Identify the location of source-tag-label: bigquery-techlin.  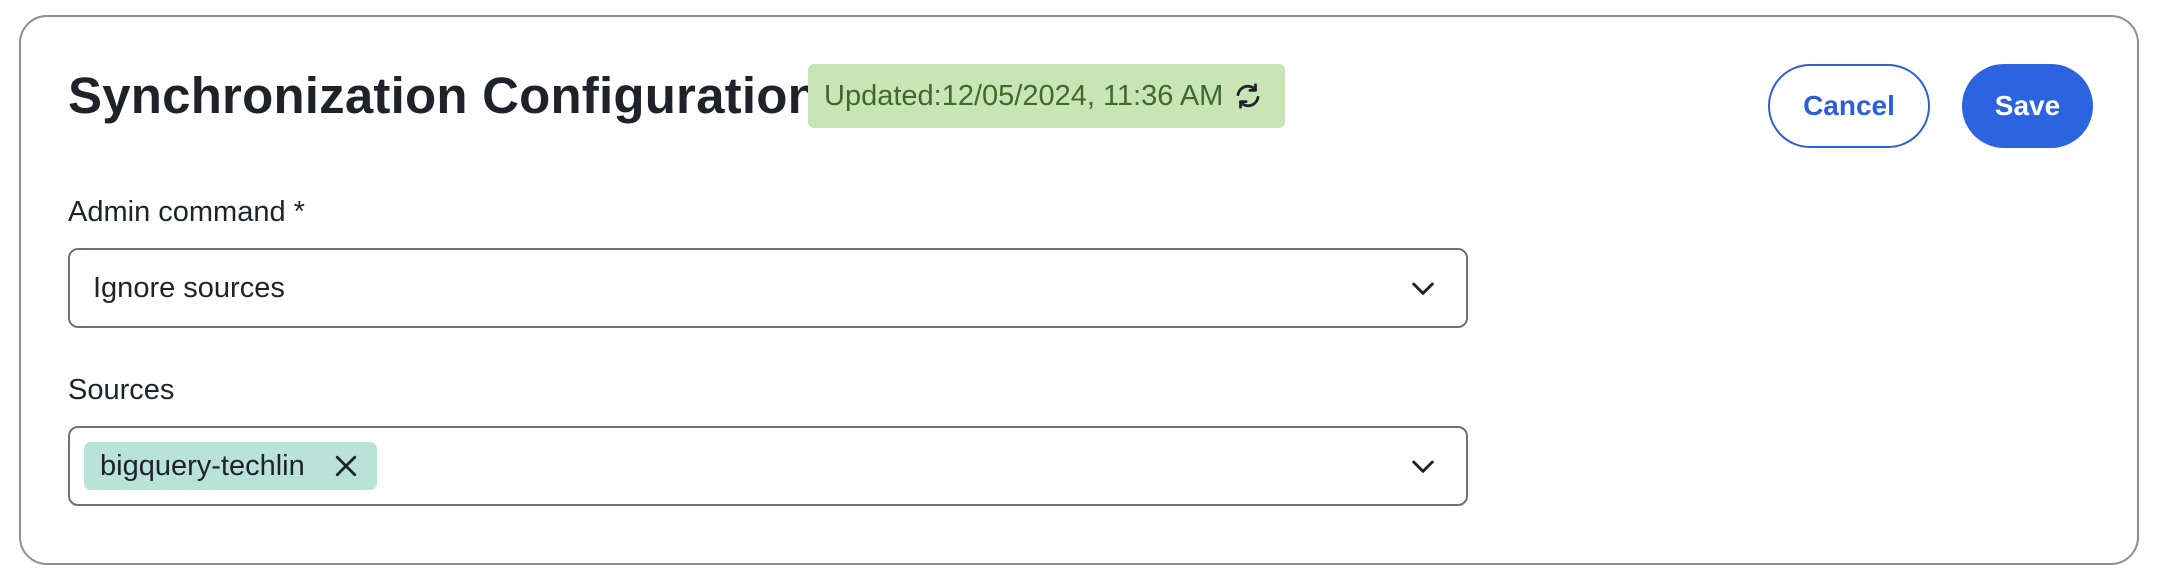
(202, 465).